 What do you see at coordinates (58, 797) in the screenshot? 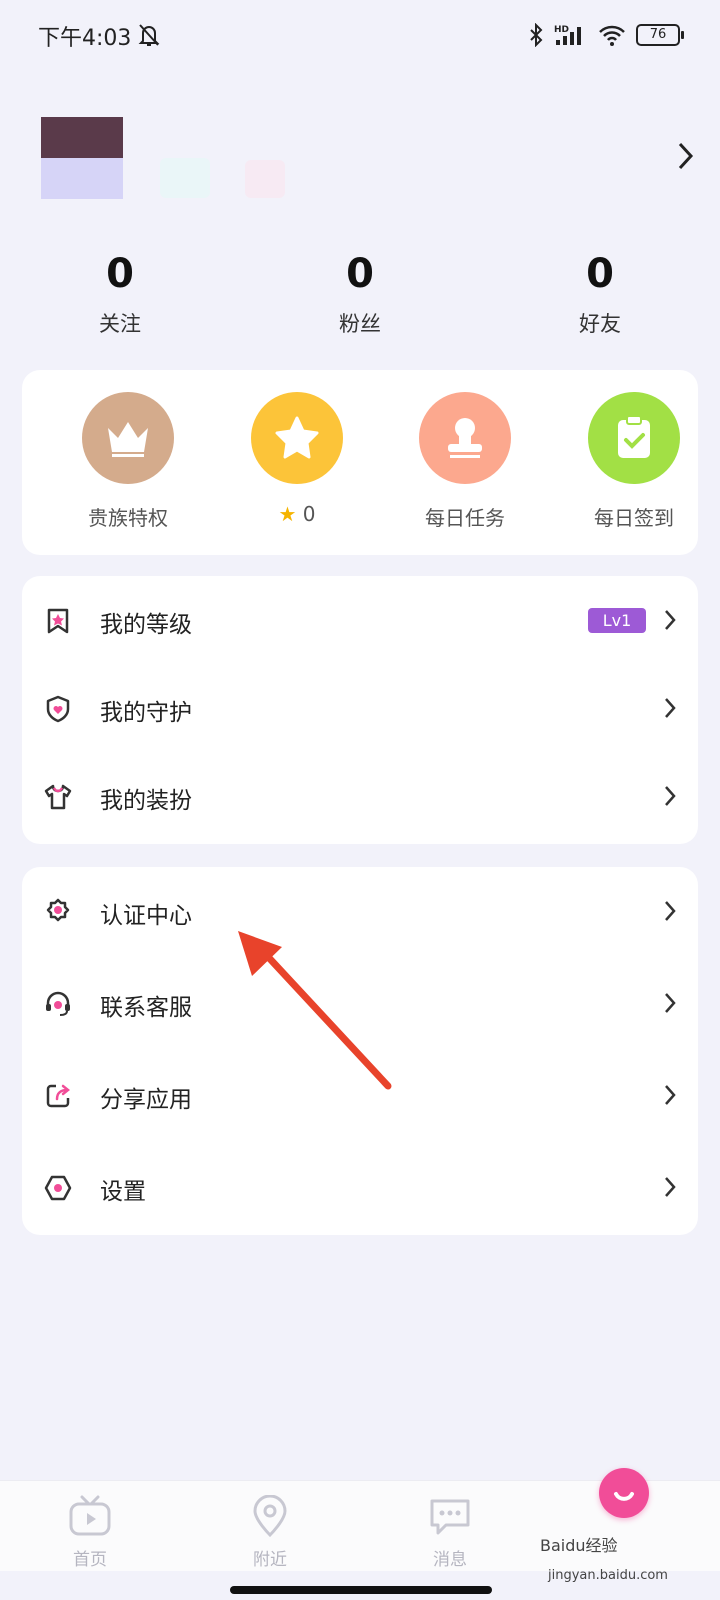
I see `shirt-icon` at bounding box center [58, 797].